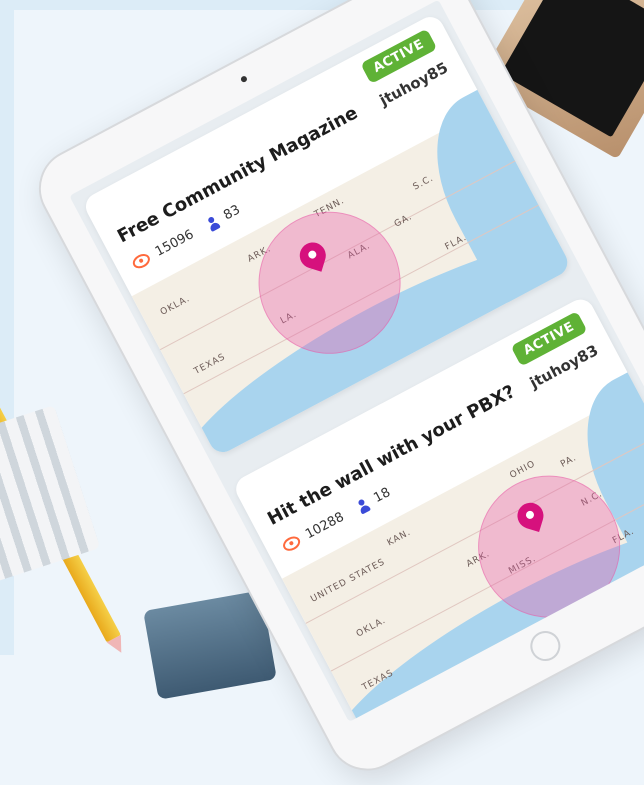 The image size is (644, 785). Describe the element at coordinates (403, 220) in the screenshot. I see `map-label: GA.` at that location.